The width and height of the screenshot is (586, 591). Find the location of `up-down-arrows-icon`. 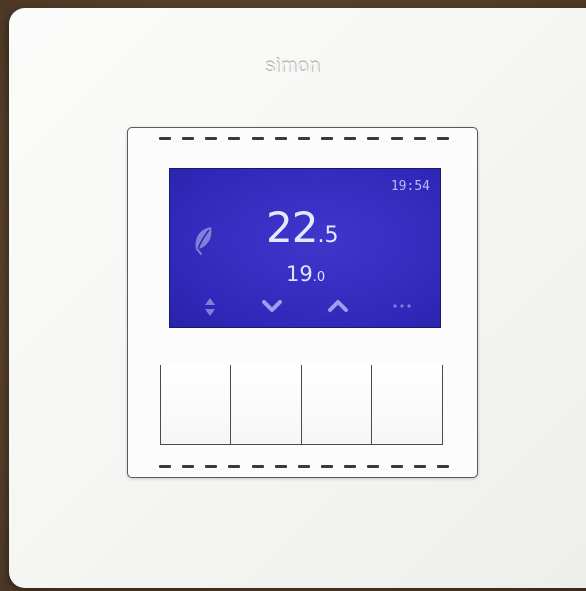

up-down-arrows-icon is located at coordinates (210, 307).